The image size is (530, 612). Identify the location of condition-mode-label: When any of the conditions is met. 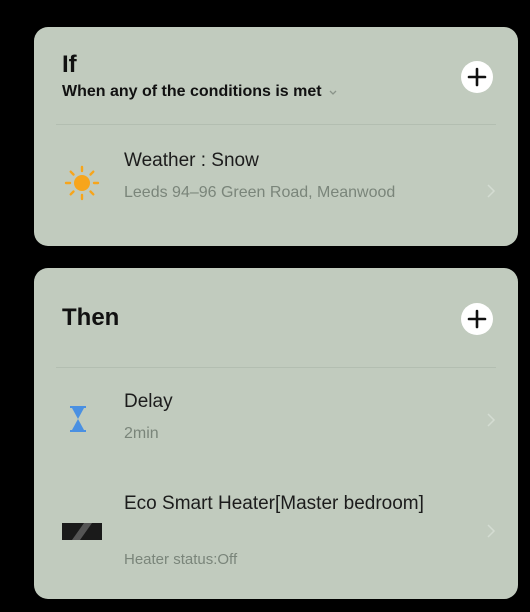
(192, 91).